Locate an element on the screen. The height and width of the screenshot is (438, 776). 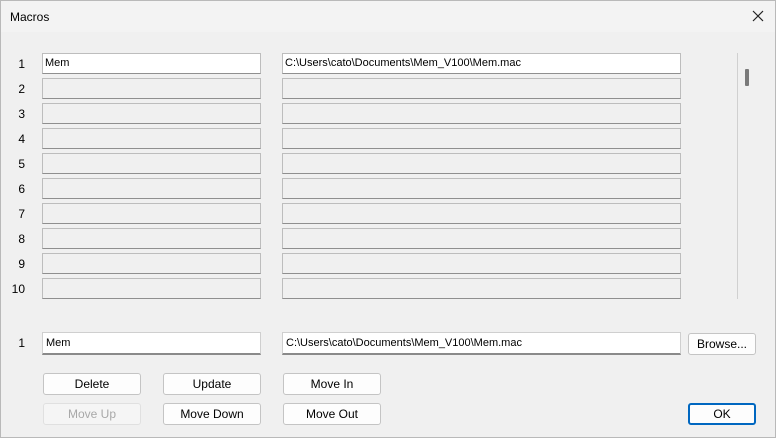
update-button: Update is located at coordinates (212, 384).